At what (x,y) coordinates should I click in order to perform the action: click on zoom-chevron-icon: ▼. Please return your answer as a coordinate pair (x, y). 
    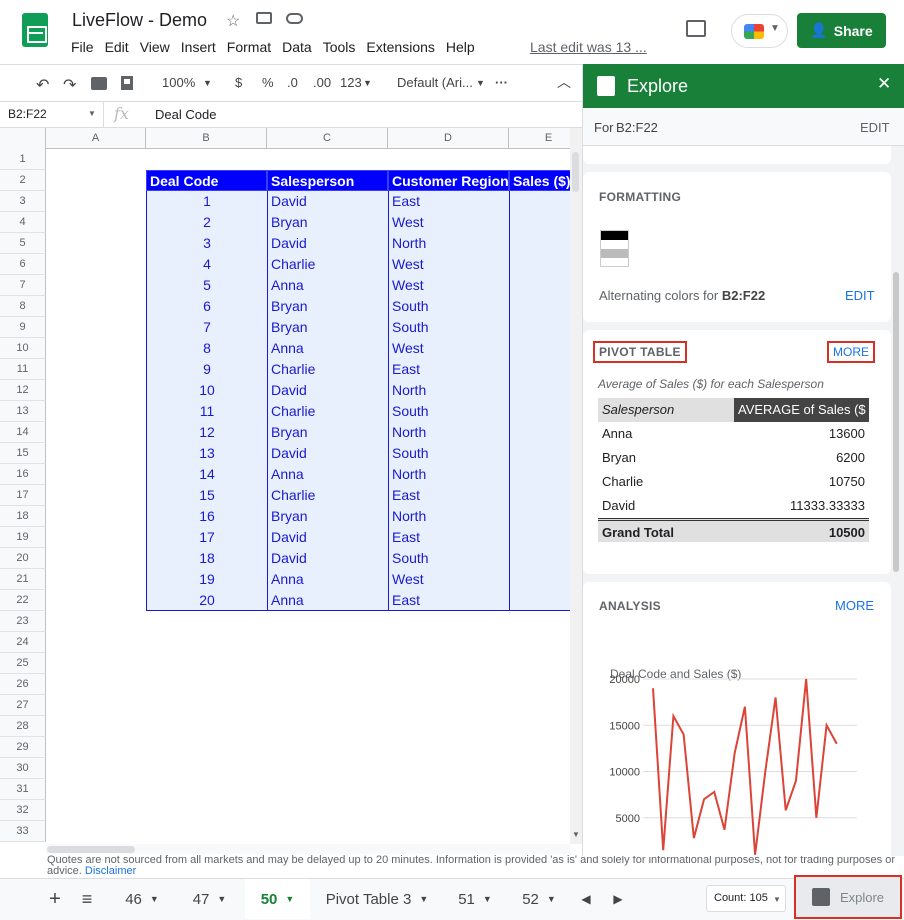
    Looking at the image, I should click on (207, 83).